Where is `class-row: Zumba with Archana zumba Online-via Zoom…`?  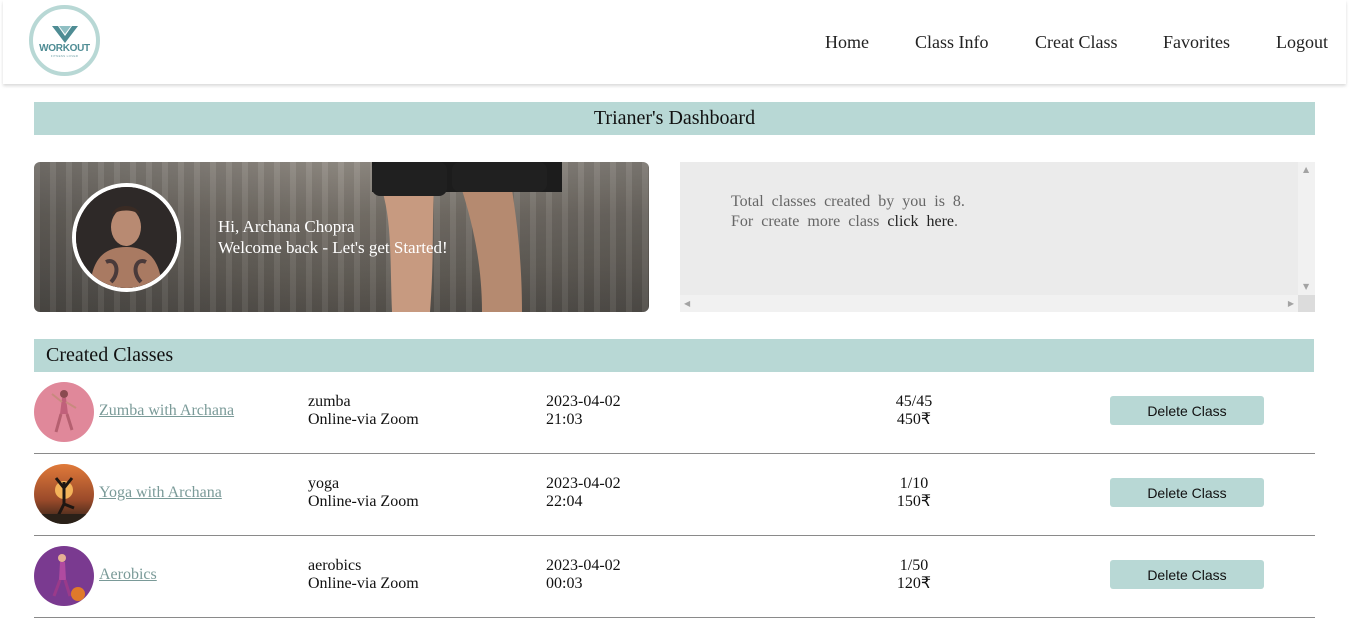 class-row: Zumba with Archana zumba Online-via Zoom… is located at coordinates (674, 413).